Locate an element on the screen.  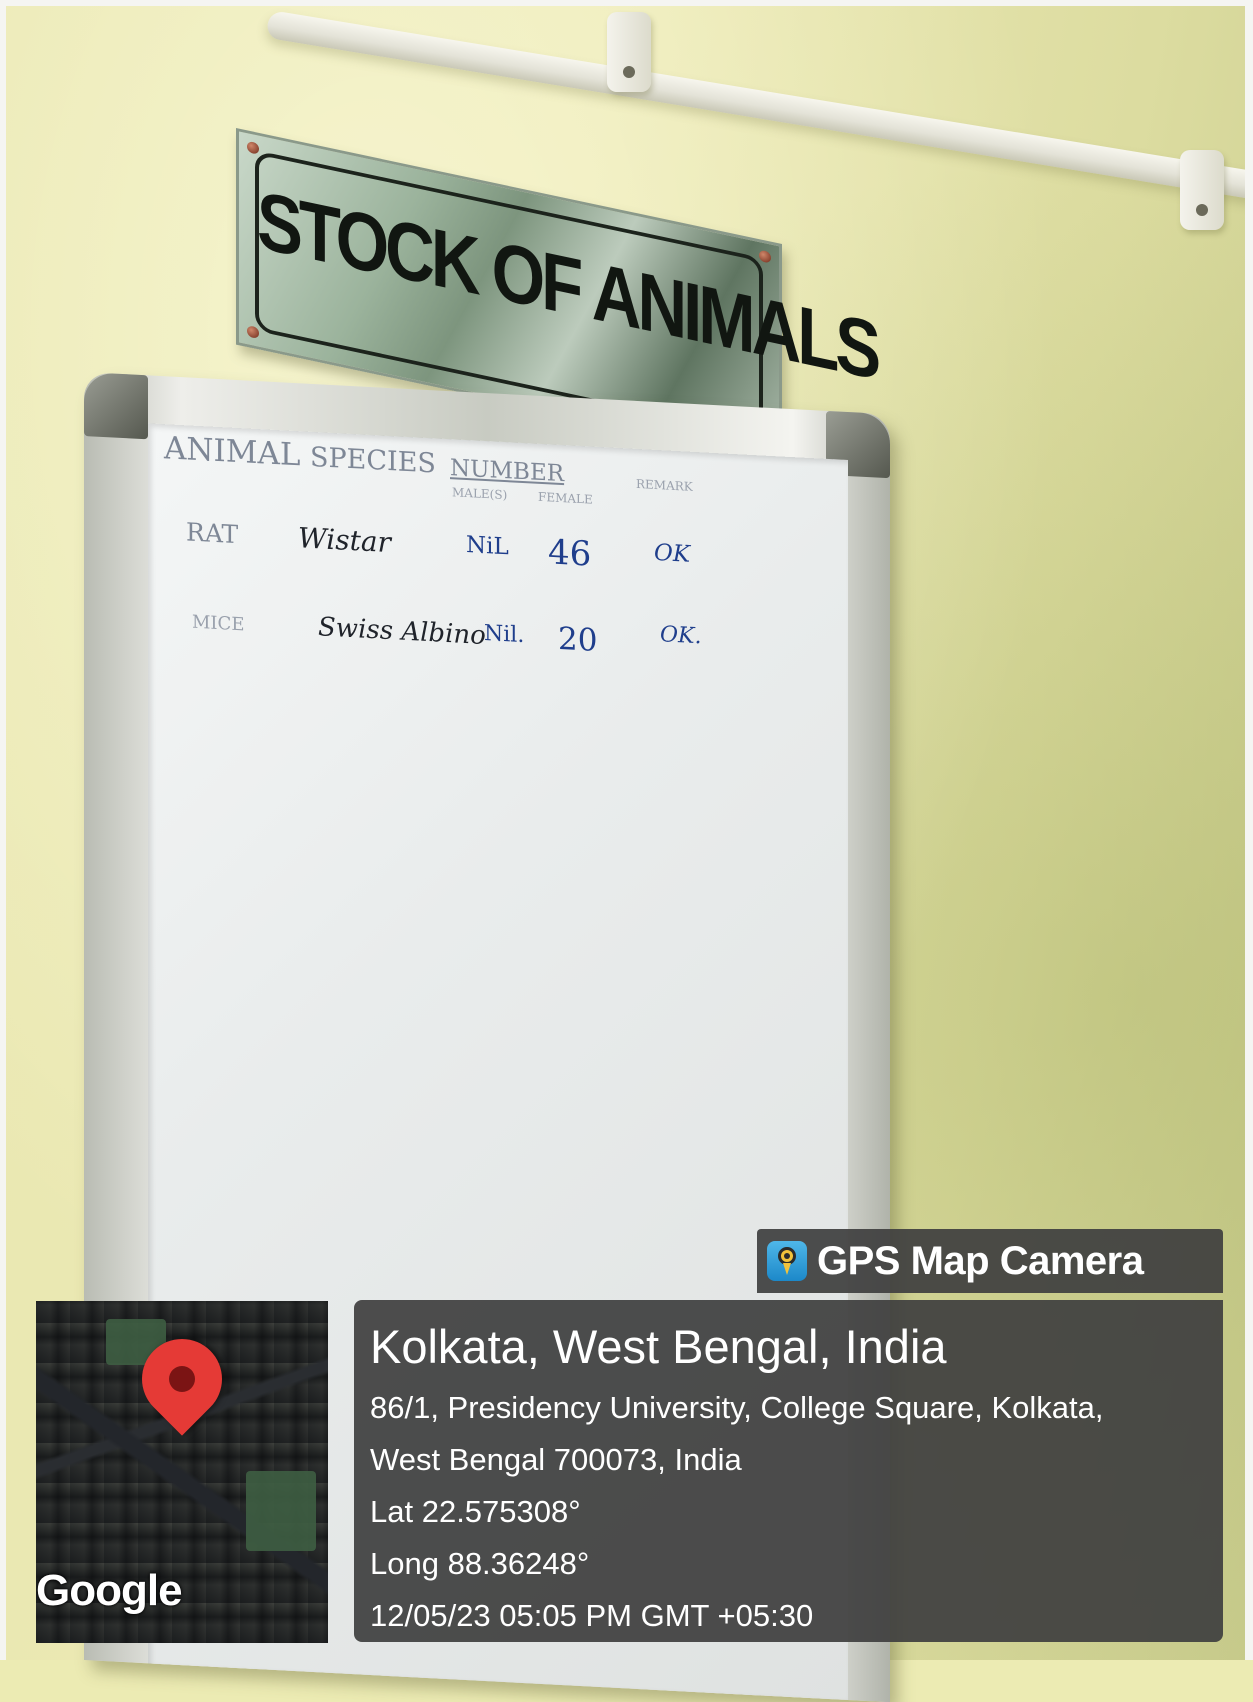
row-rat-remark: OK is located at coordinates (672, 553).